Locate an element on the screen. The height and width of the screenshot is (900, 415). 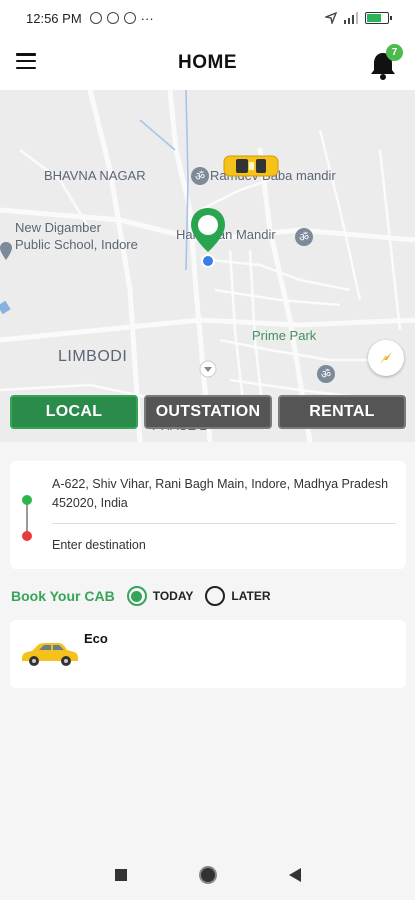
back-button is located at coordinates (295, 875).